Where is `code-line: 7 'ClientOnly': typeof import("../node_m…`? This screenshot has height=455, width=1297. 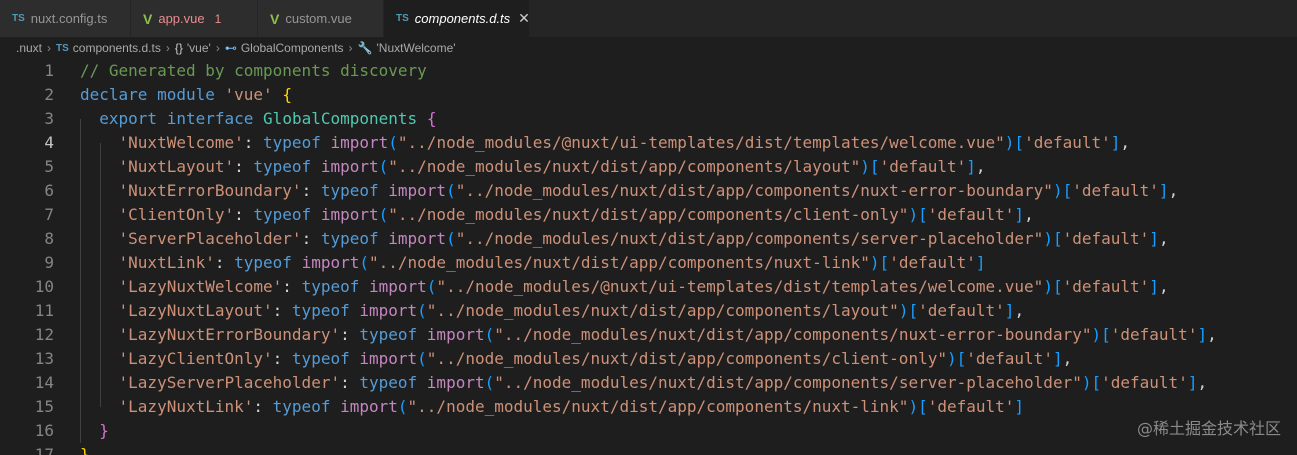
code-line: 7 'ClientOnly': typeof import("../node_m… is located at coordinates (648, 215).